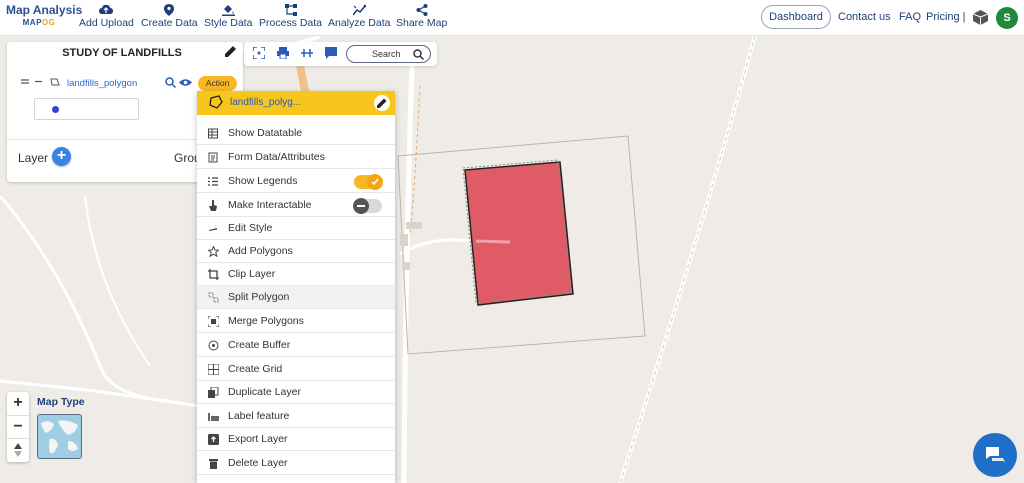  I want to click on nav-style-data: Style Data, so click(228, 16).